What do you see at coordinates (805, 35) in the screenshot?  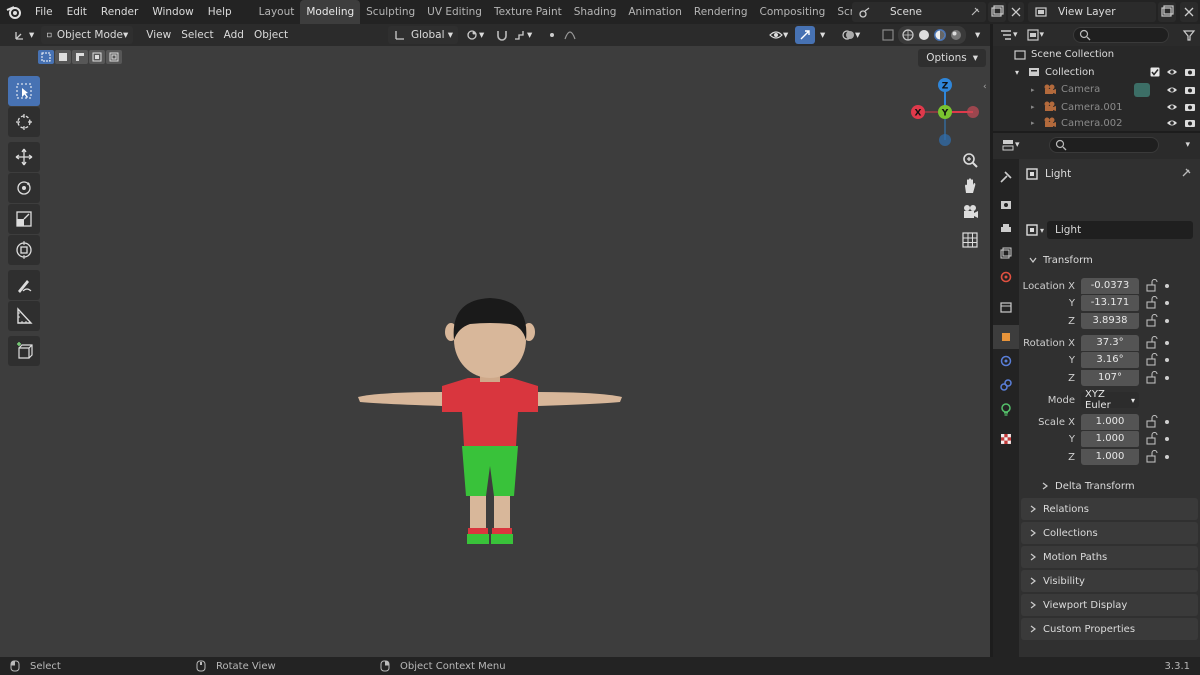 I see `gizmo-toggle` at bounding box center [805, 35].